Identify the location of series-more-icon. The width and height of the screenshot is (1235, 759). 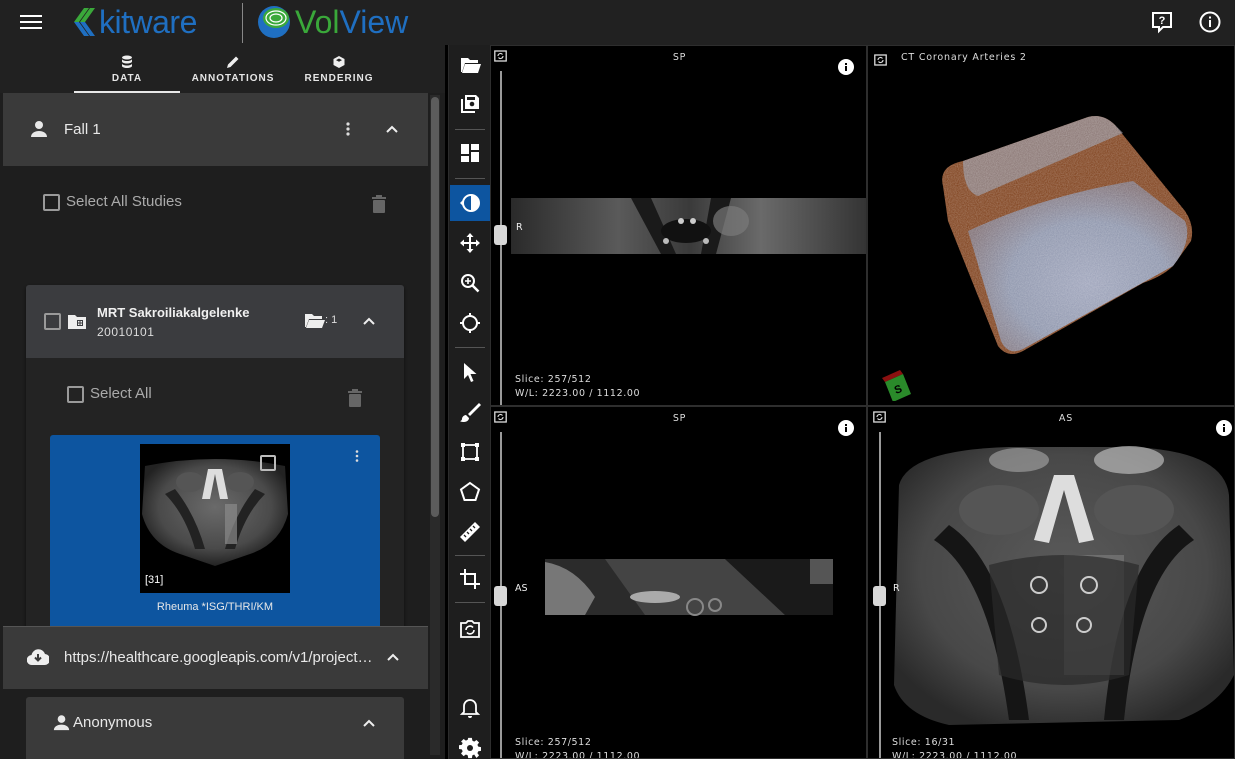
(357, 456).